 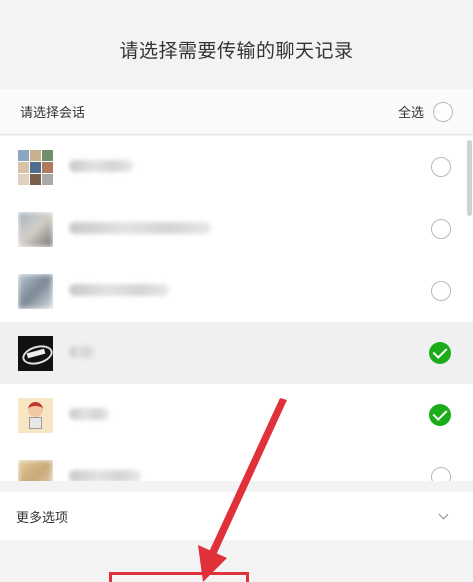 I want to click on group-grid-avatar, so click(x=35, y=167).